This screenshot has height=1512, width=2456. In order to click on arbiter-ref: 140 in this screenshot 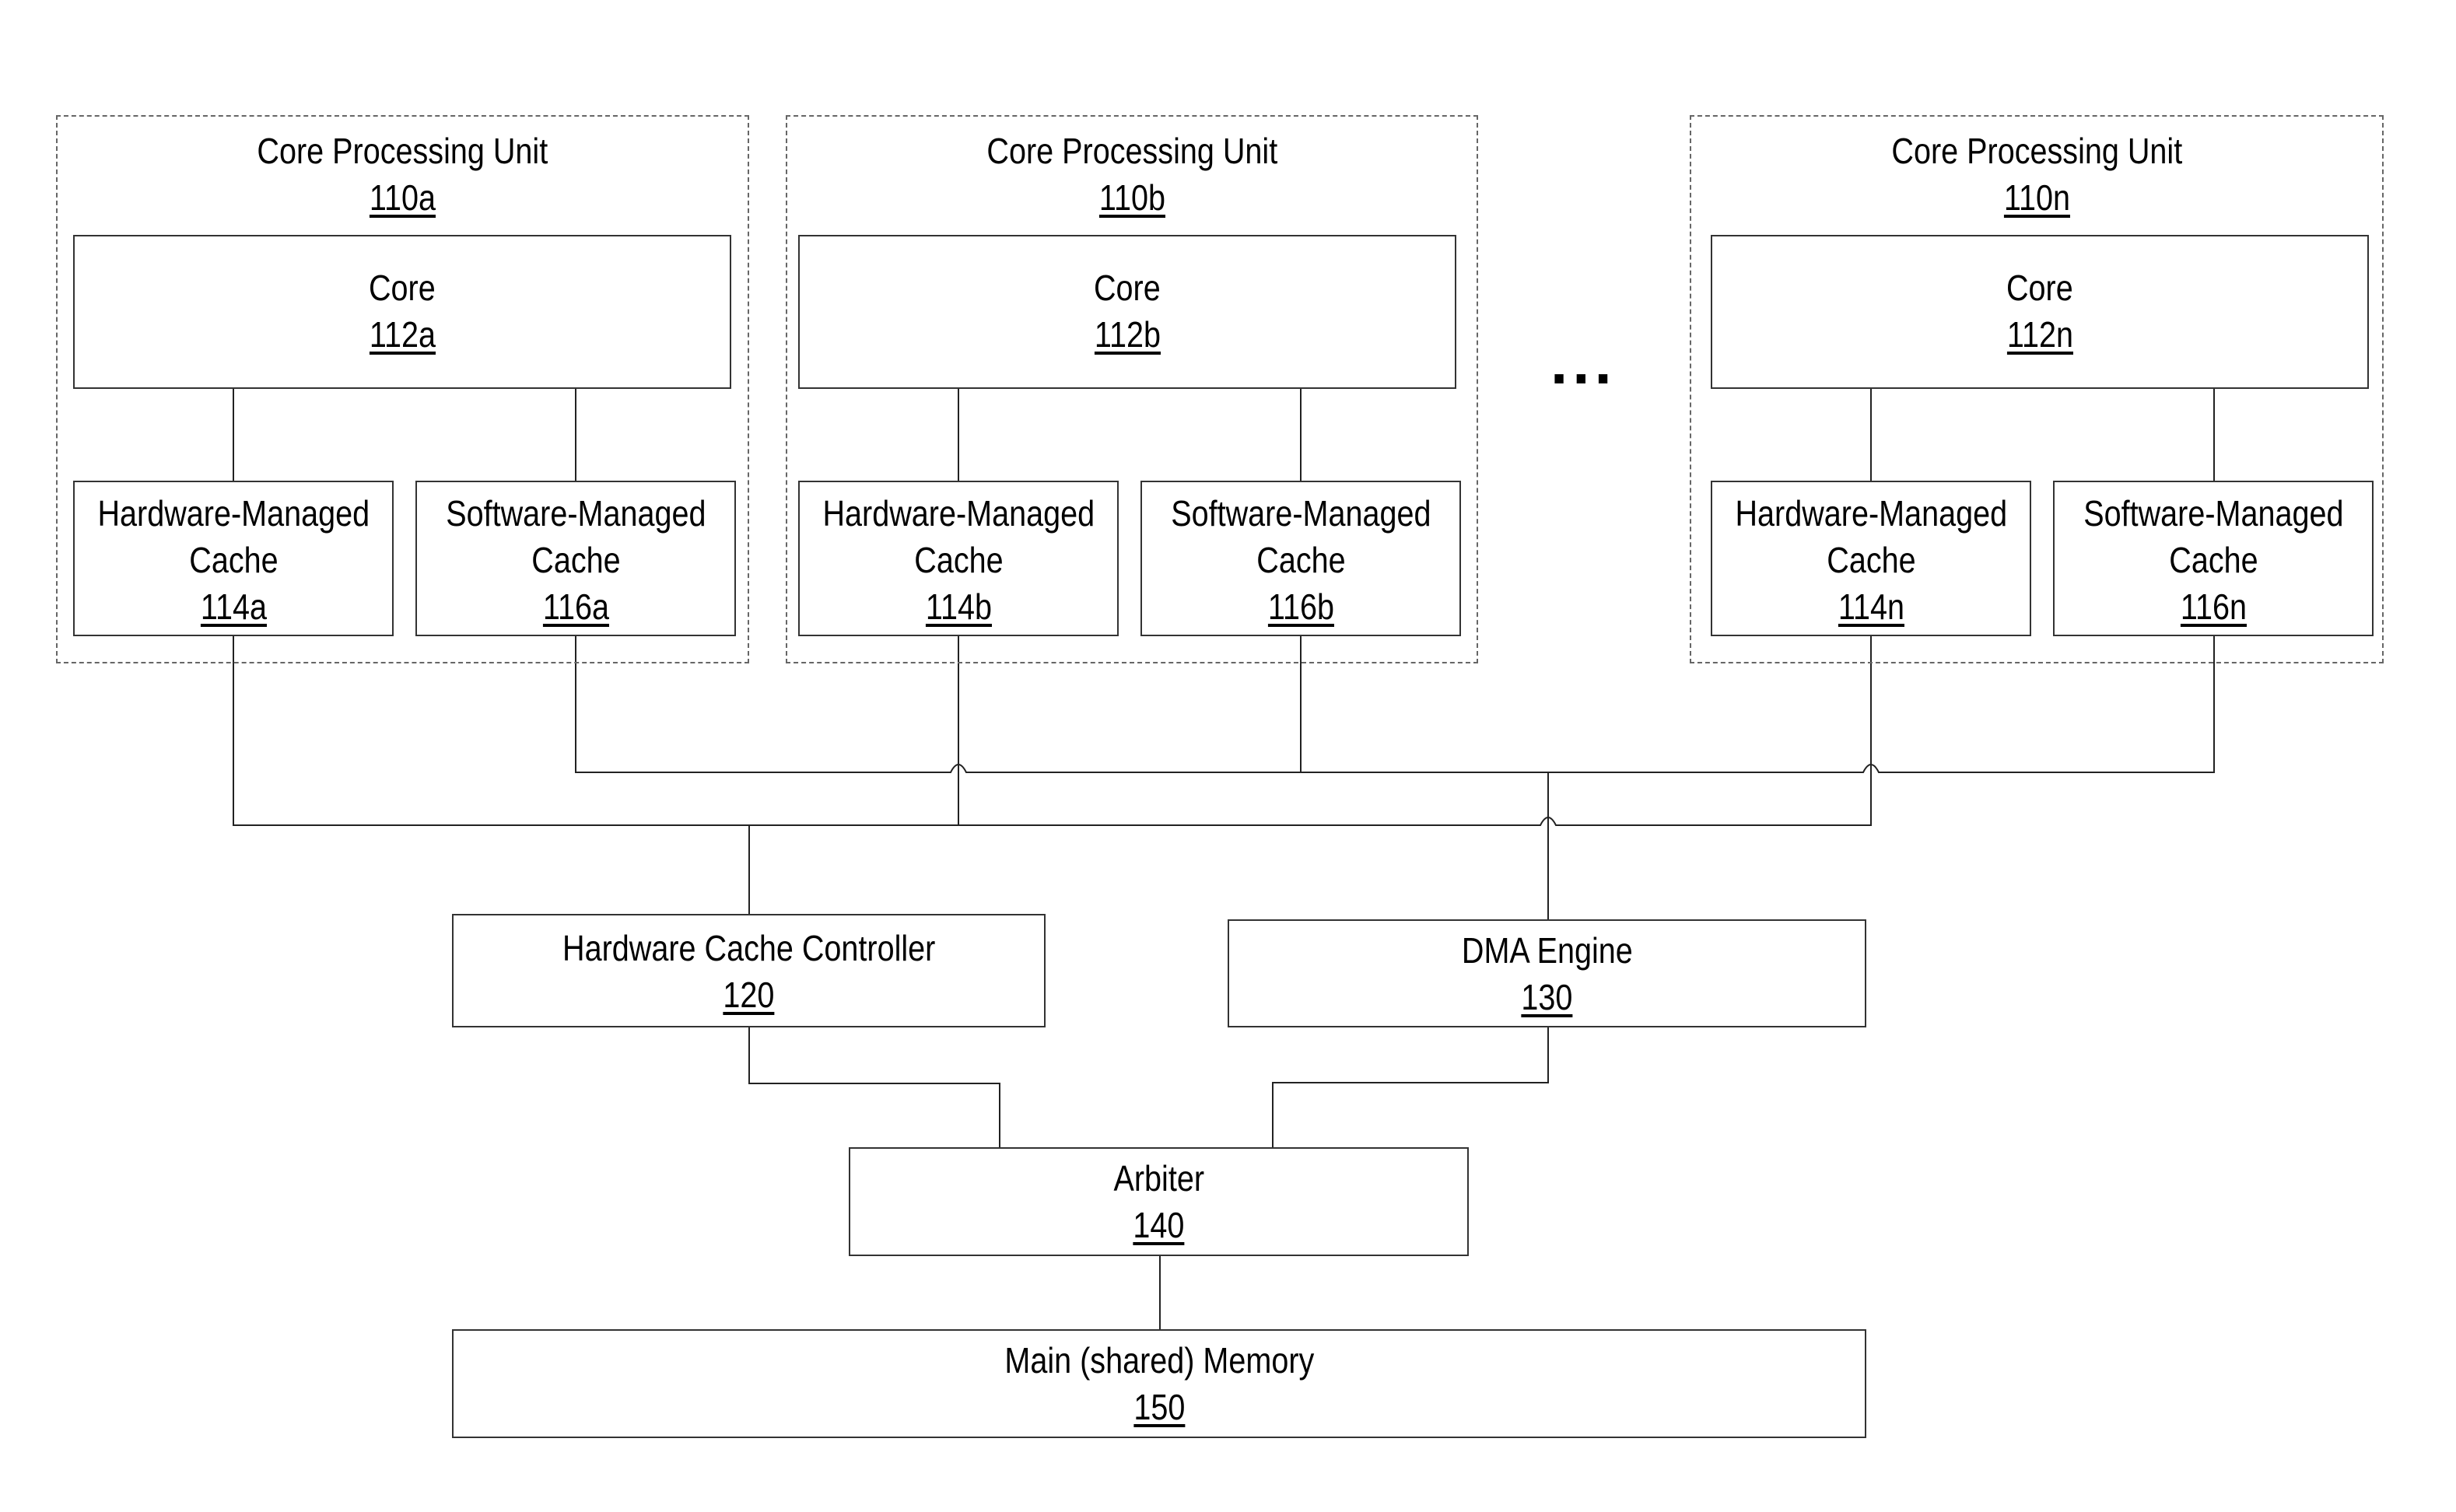, I will do `click(1159, 1225)`.